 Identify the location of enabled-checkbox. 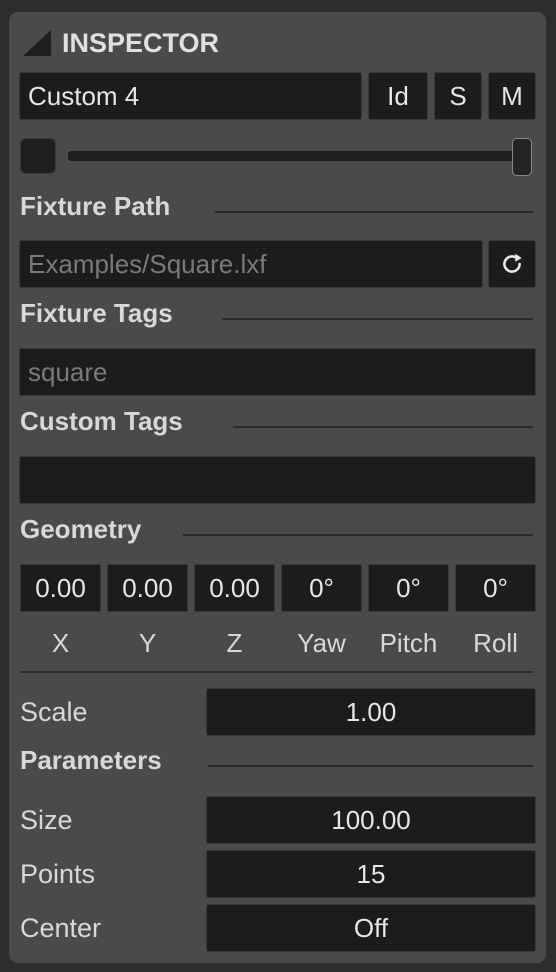
(38, 156).